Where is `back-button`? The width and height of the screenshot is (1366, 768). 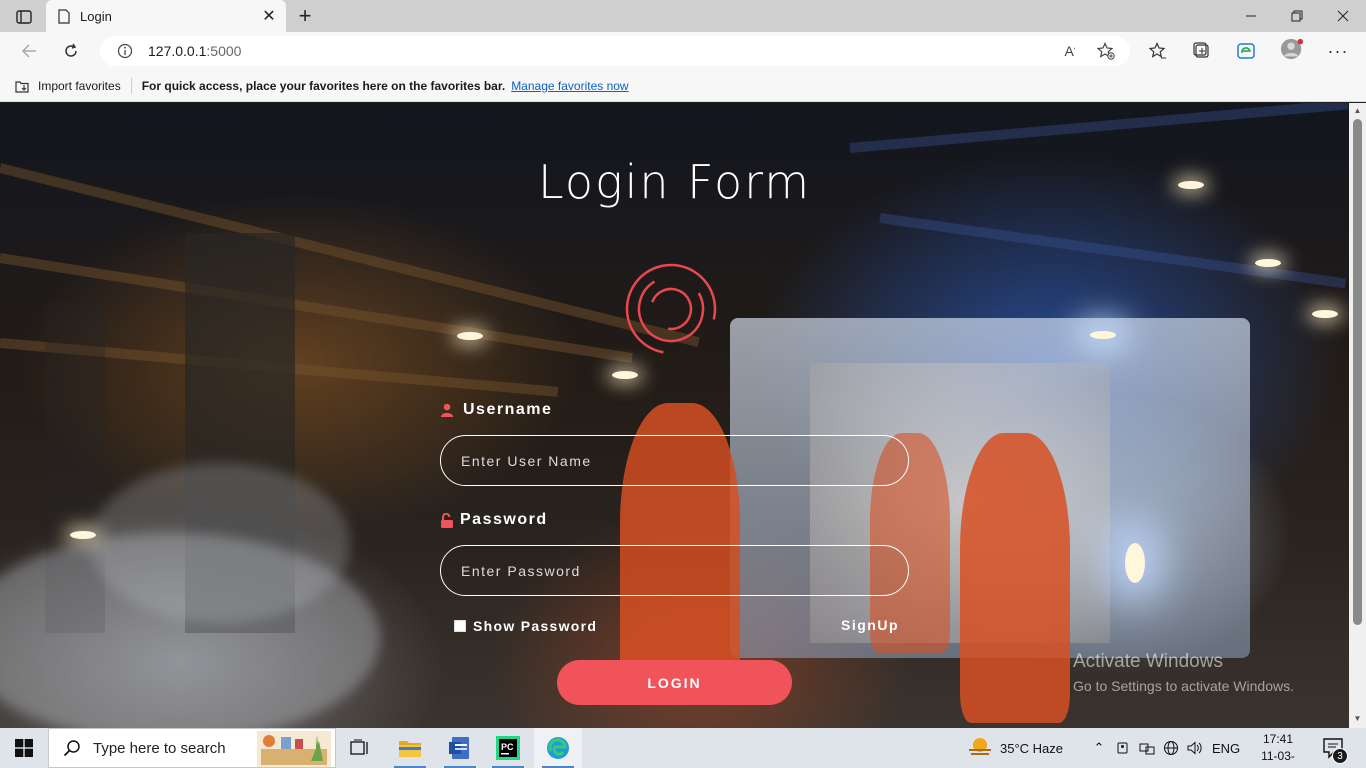 back-button is located at coordinates (29, 51).